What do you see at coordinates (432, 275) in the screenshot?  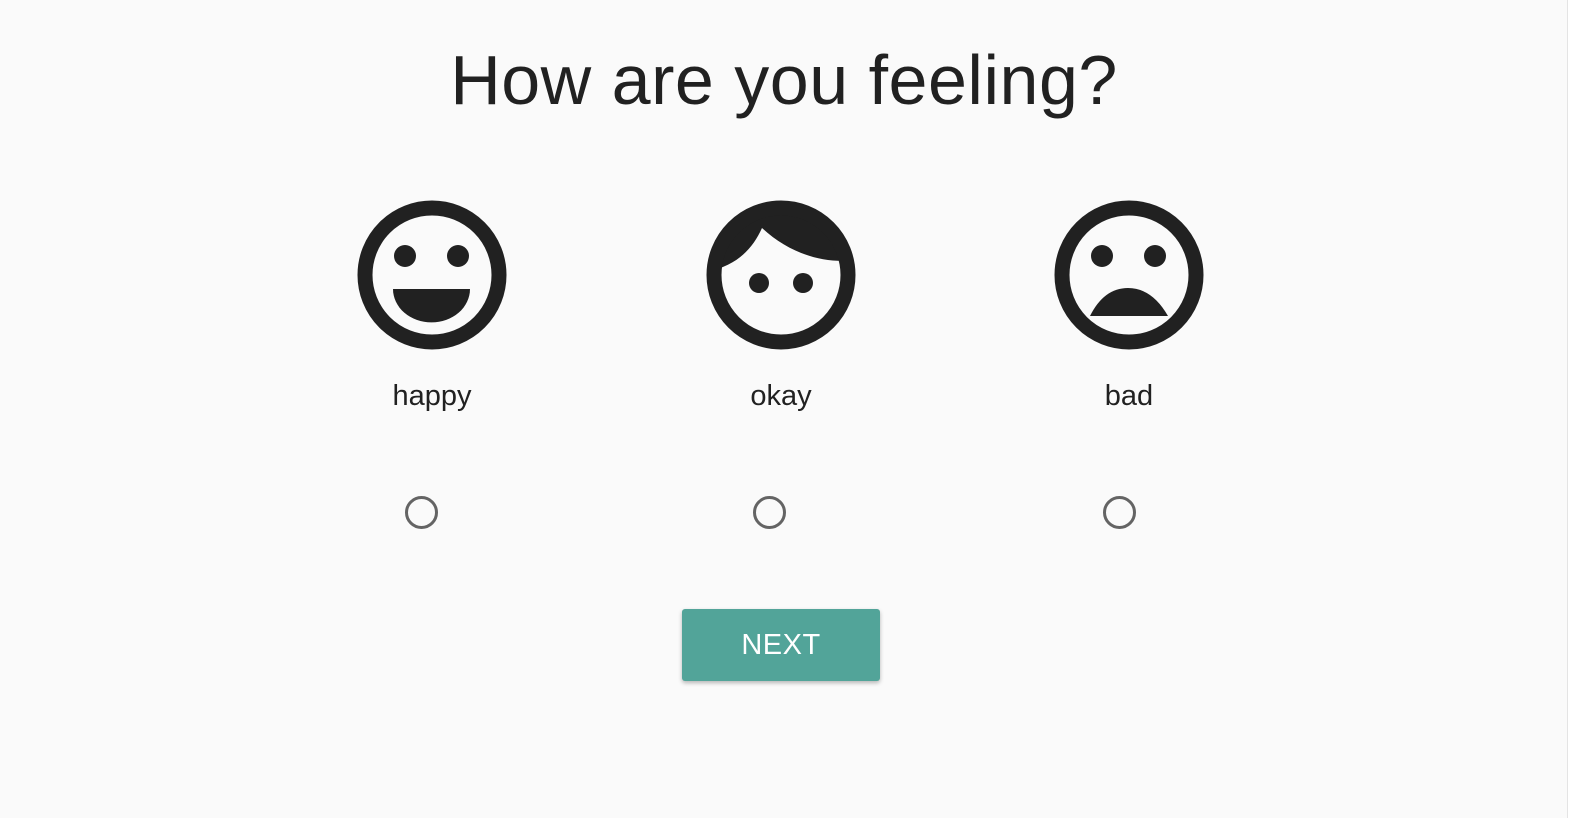 I see `happy-face-icon` at bounding box center [432, 275].